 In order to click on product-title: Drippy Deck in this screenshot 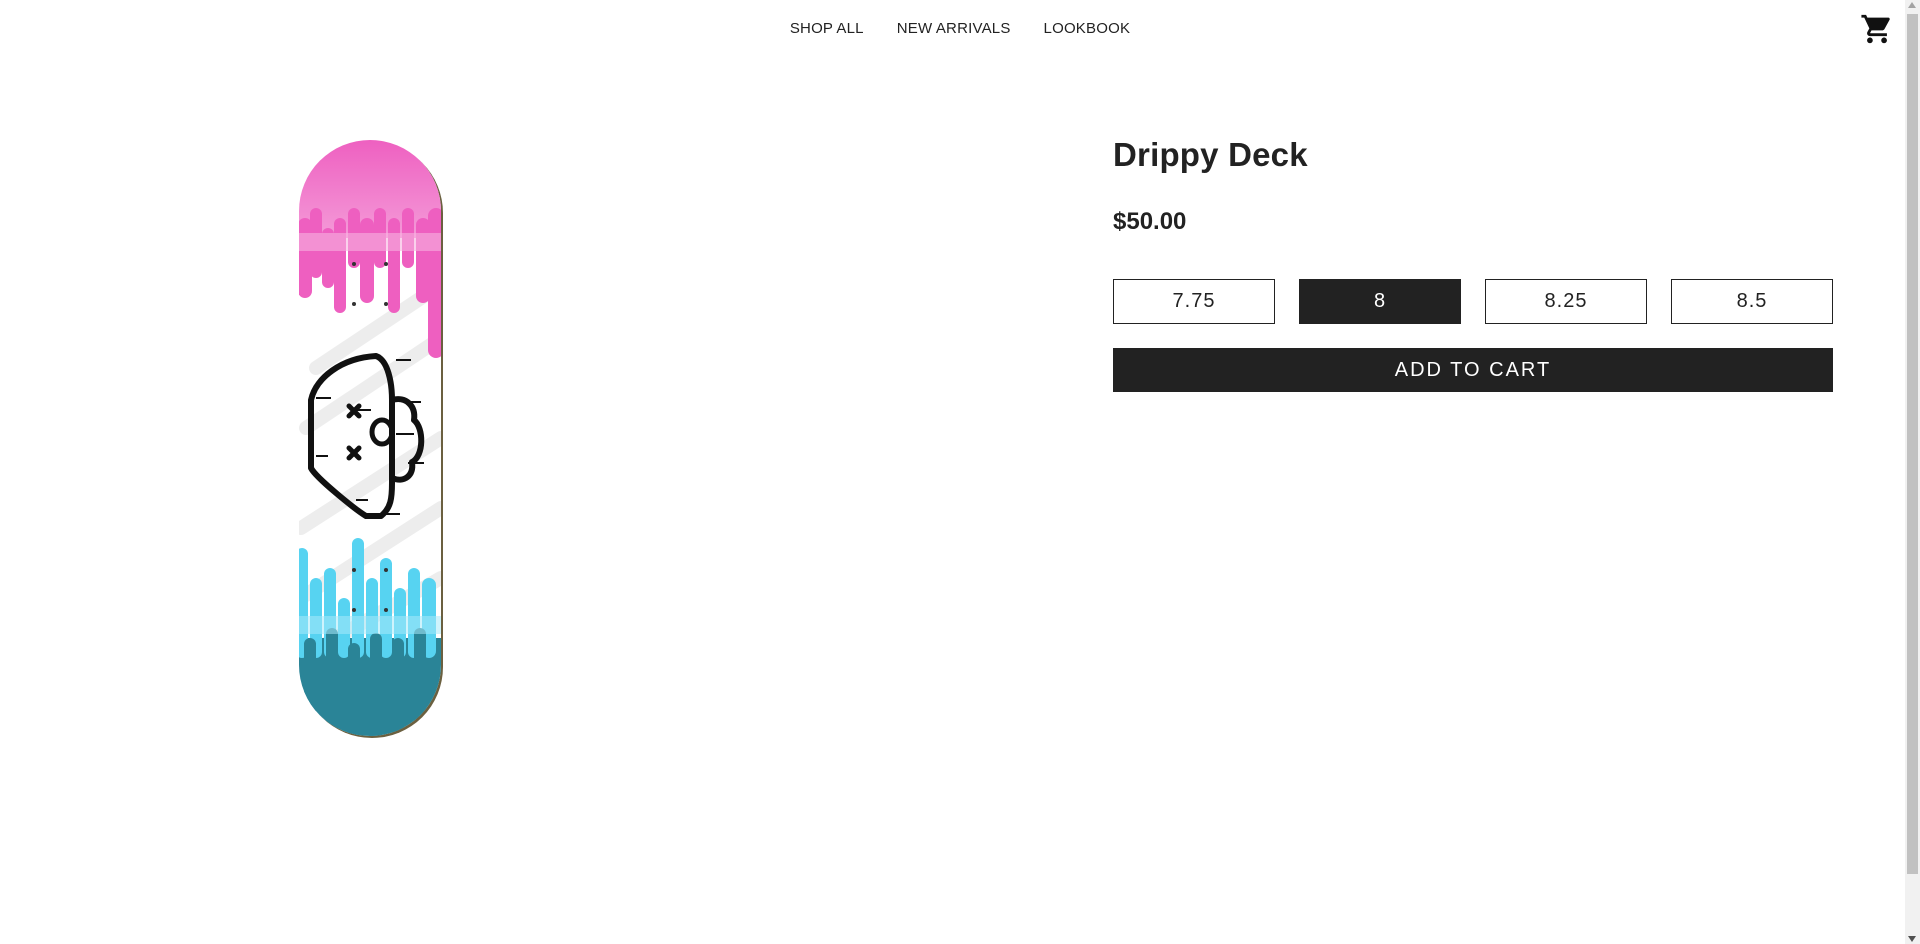, I will do `click(1210, 154)`.